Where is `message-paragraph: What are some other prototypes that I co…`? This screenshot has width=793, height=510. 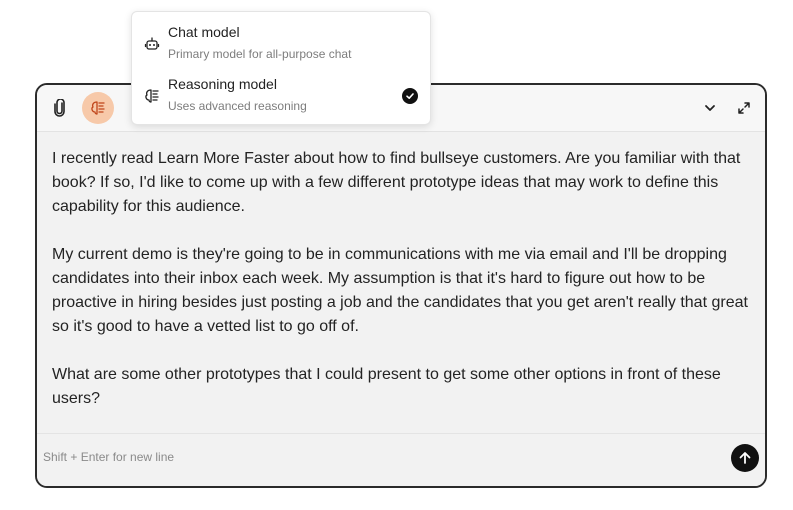 message-paragraph: What are some other prototypes that I co… is located at coordinates (386, 386).